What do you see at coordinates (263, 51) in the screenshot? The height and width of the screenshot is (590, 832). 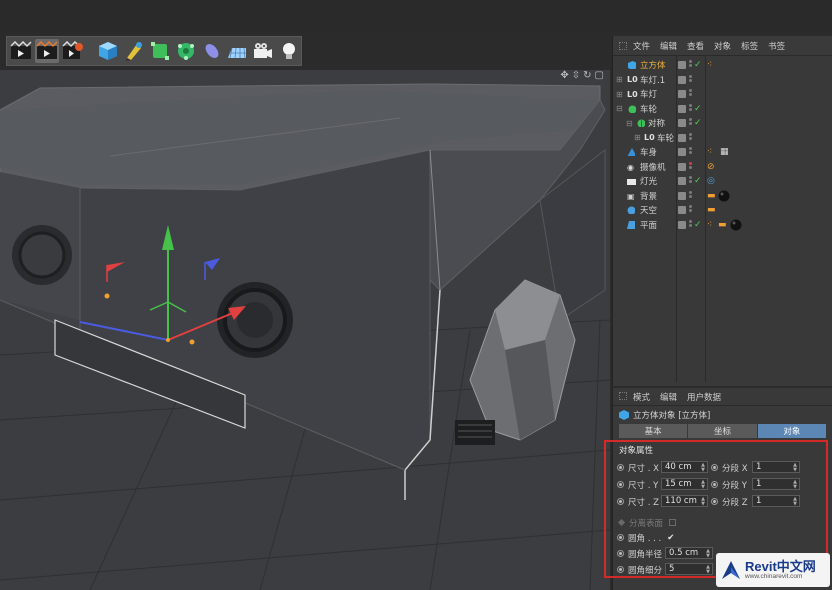 I see `camera-icon` at bounding box center [263, 51].